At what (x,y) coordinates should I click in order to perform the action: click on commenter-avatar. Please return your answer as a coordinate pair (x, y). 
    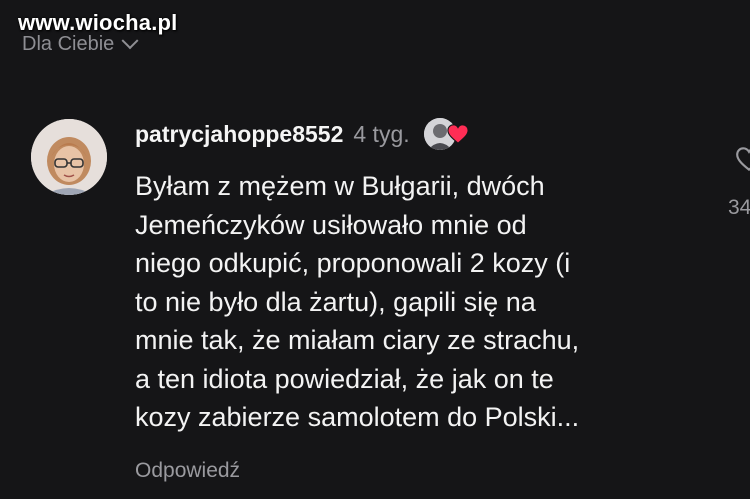
    Looking at the image, I should click on (69, 157).